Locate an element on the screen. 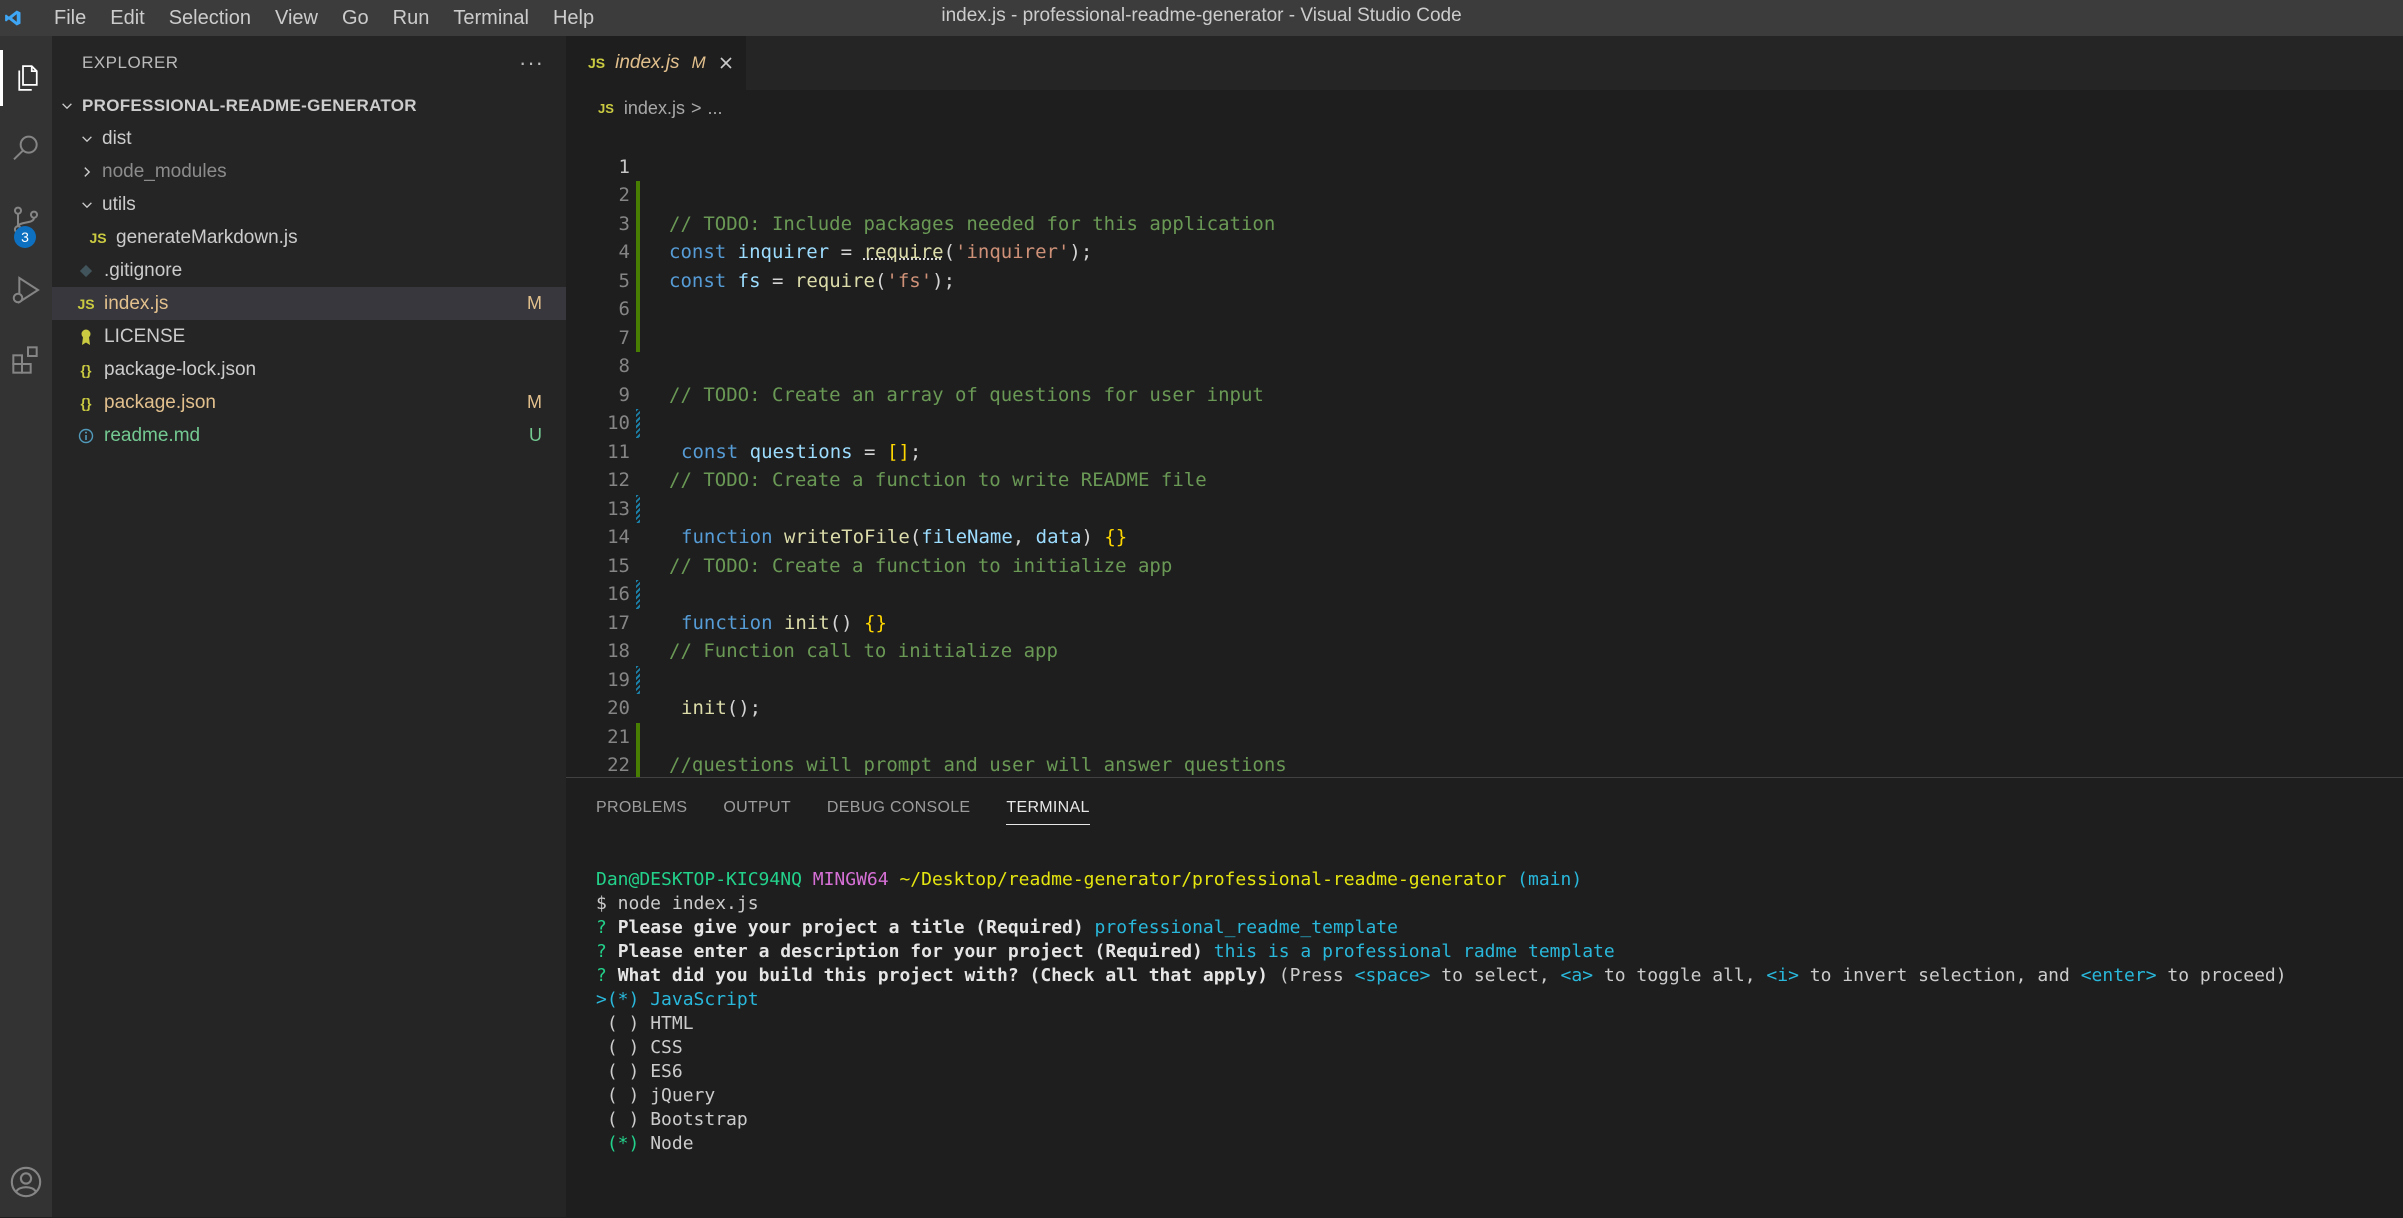  tree-item-index-js: JS index.js M is located at coordinates (309, 303).